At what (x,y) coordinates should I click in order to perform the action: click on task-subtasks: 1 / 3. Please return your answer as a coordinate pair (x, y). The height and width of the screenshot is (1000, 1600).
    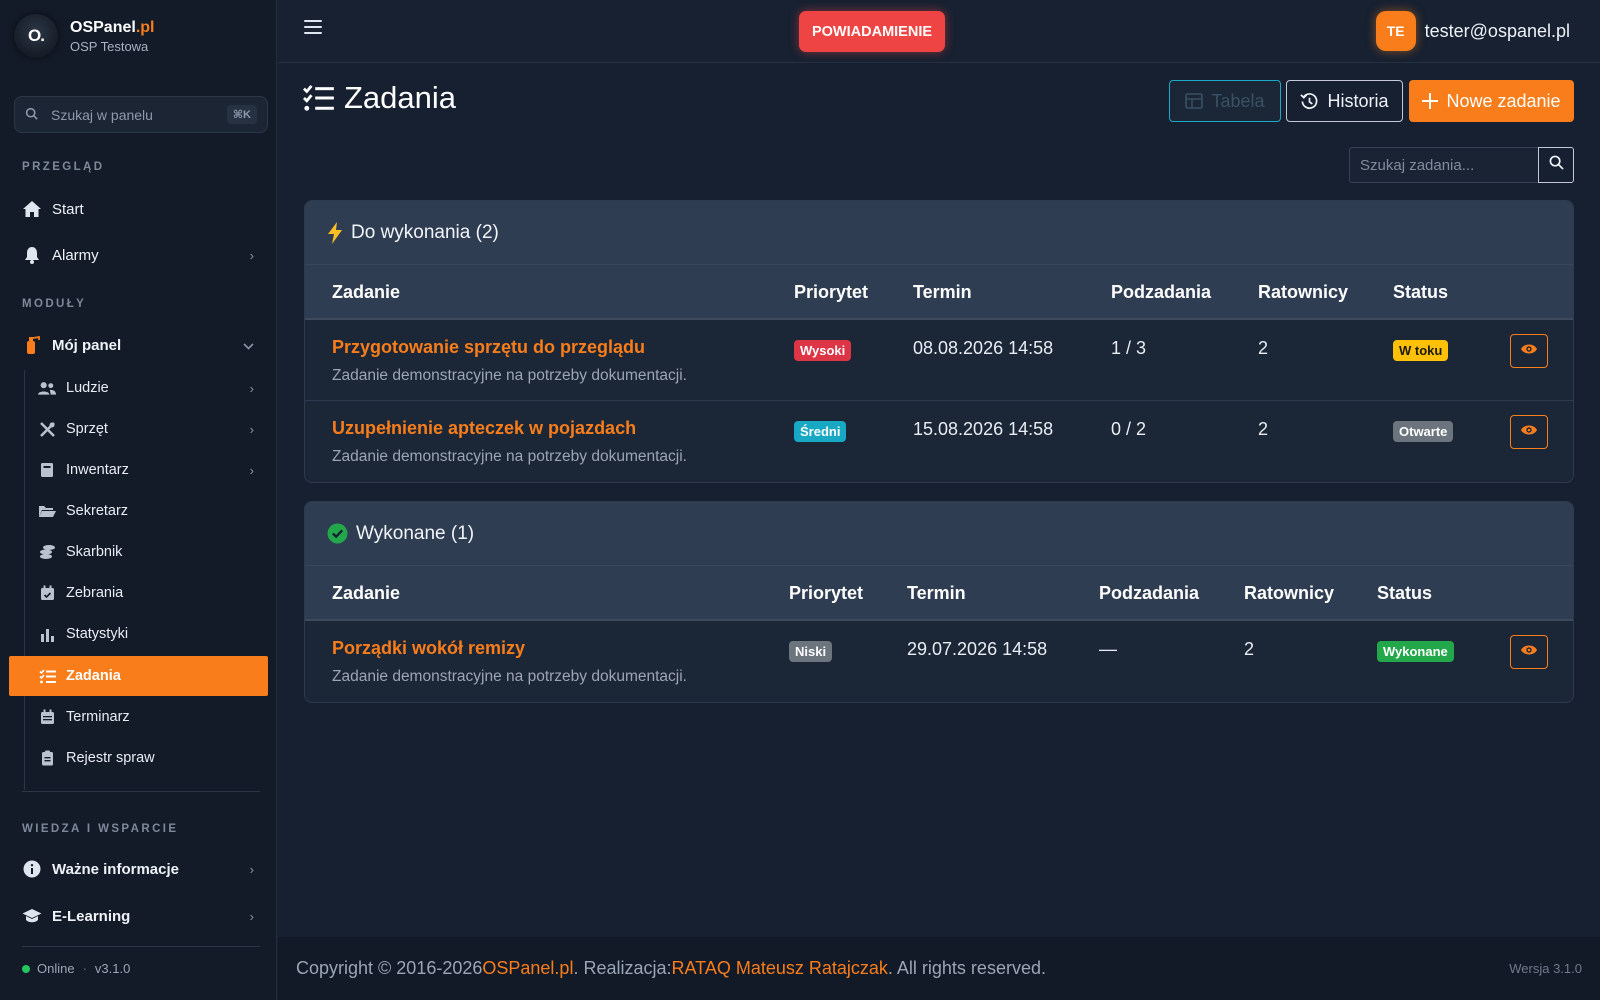
    Looking at the image, I should click on (1129, 348).